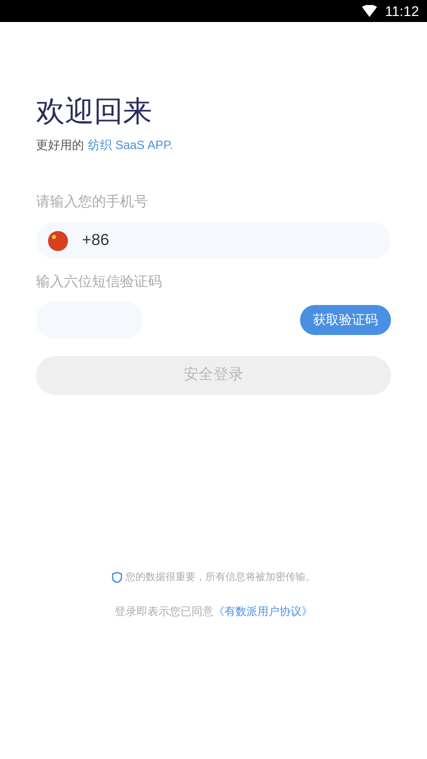  Describe the element at coordinates (164, 612) in the screenshot. I see `agreement-text: 登录即表示您已同意` at that location.